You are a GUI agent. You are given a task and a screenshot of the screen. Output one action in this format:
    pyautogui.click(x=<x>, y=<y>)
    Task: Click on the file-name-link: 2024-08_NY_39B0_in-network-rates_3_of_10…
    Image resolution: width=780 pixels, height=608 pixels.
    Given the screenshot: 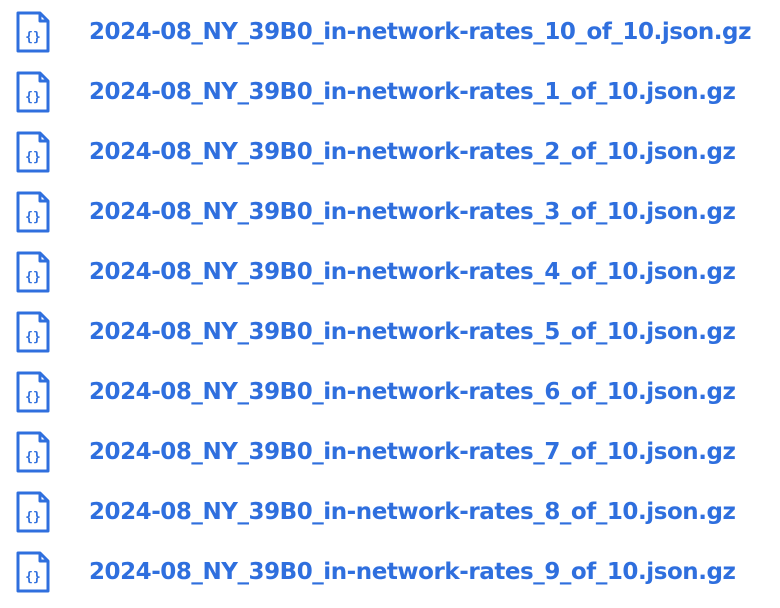 What is the action you would take?
    pyautogui.click(x=412, y=212)
    